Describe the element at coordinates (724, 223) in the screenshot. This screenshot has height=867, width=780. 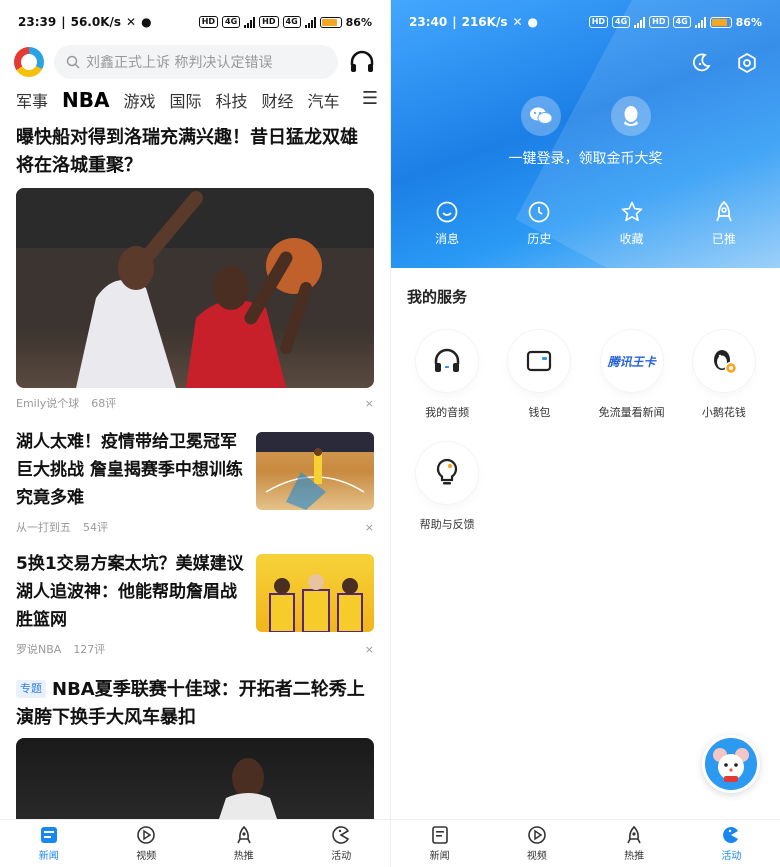
I see `tab-pushed: 已推` at that location.